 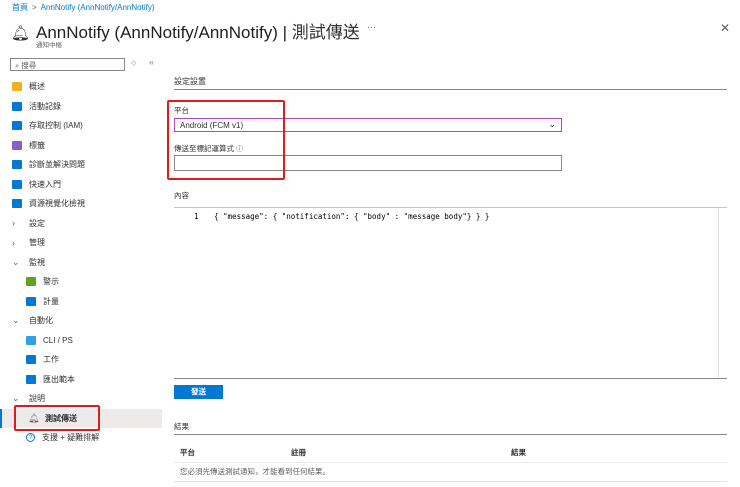 I want to click on metrics-icon, so click(x=31, y=301).